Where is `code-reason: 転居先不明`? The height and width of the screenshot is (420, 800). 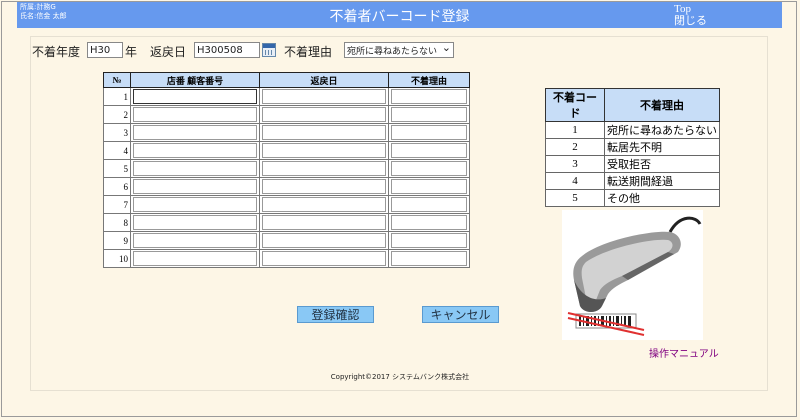
code-reason: 転居先不明 is located at coordinates (662, 147).